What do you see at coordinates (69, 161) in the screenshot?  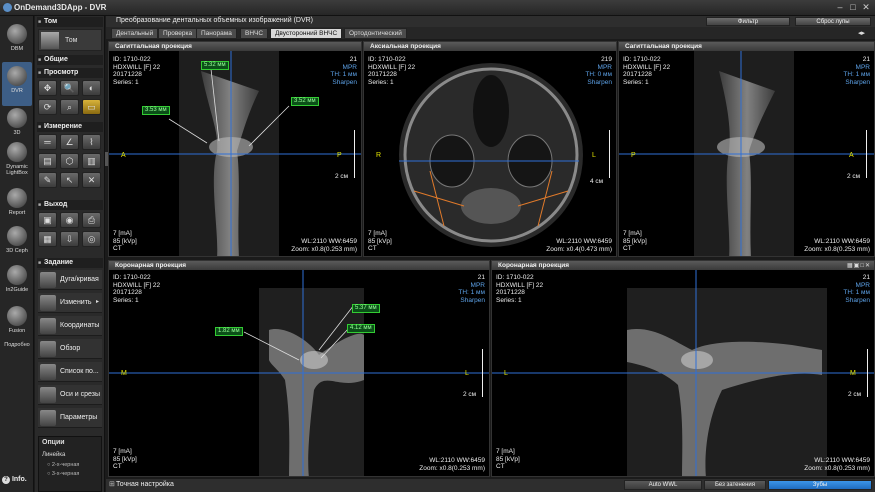 I see `area-tool-icon: ⬡` at bounding box center [69, 161].